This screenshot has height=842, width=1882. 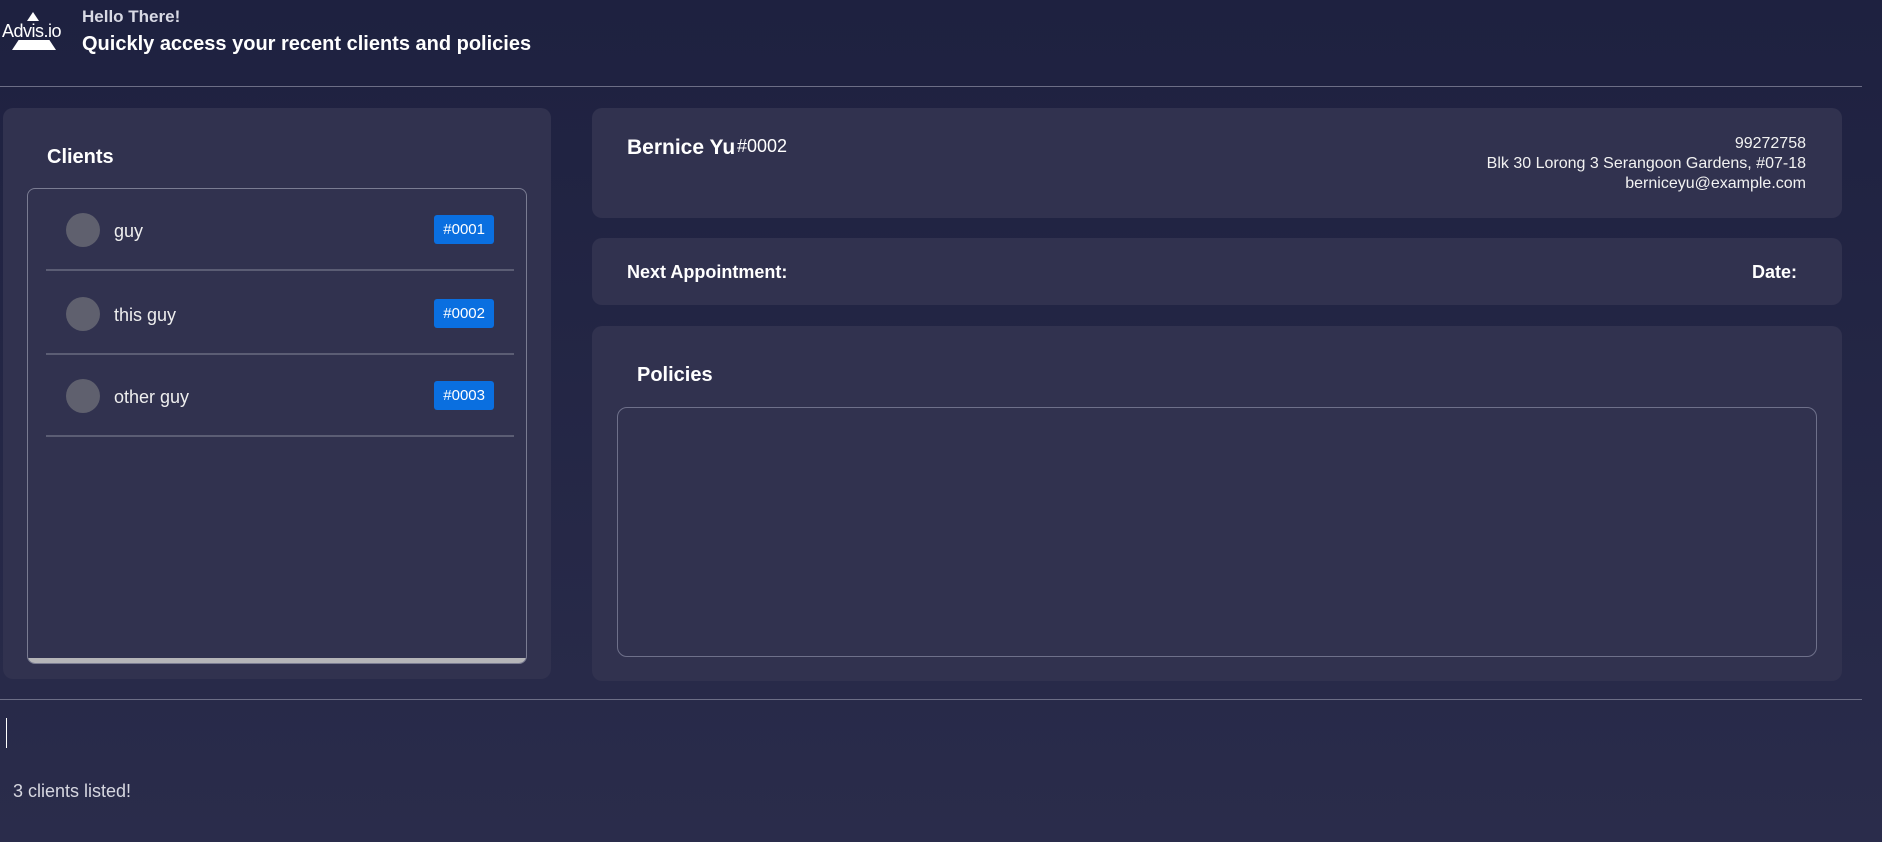 I want to click on greeting-text: Hello There!, so click(x=131, y=16).